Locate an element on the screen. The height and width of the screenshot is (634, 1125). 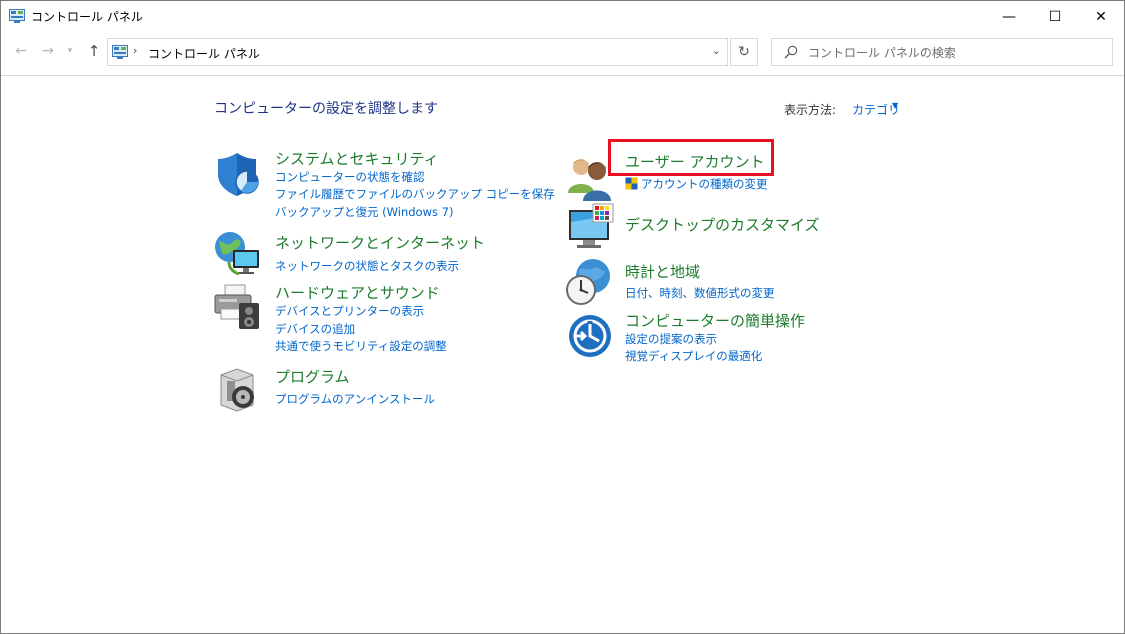
refresh-button: ↻ is located at coordinates (744, 52).